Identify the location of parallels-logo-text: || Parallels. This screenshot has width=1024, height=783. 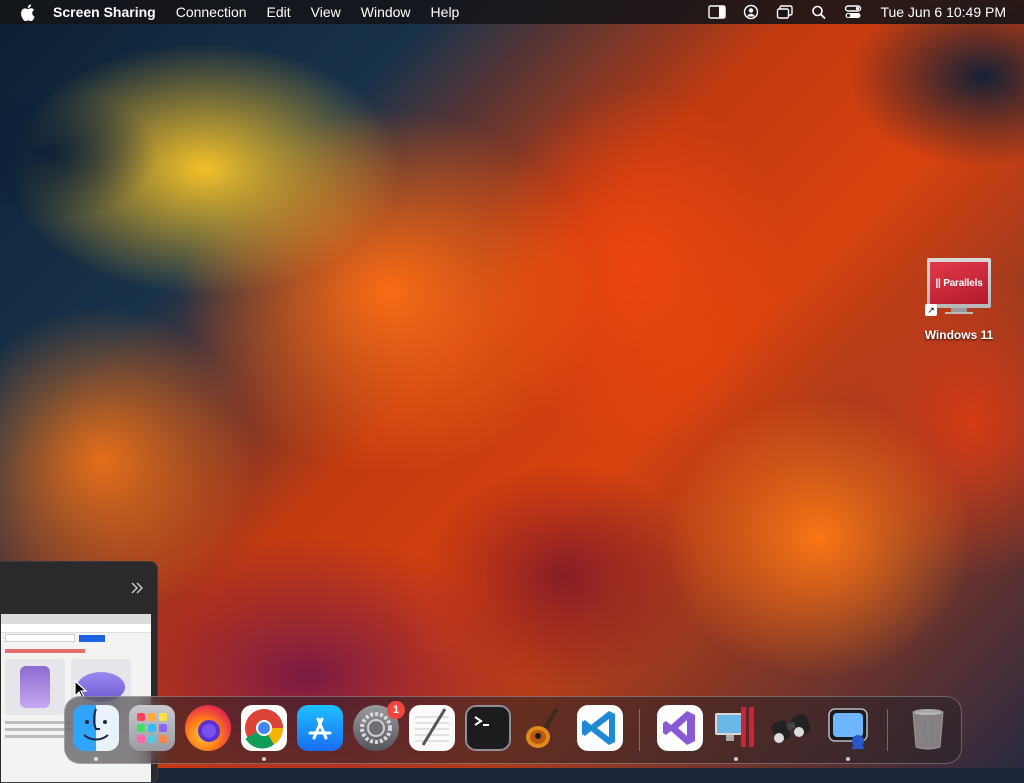
(959, 283).